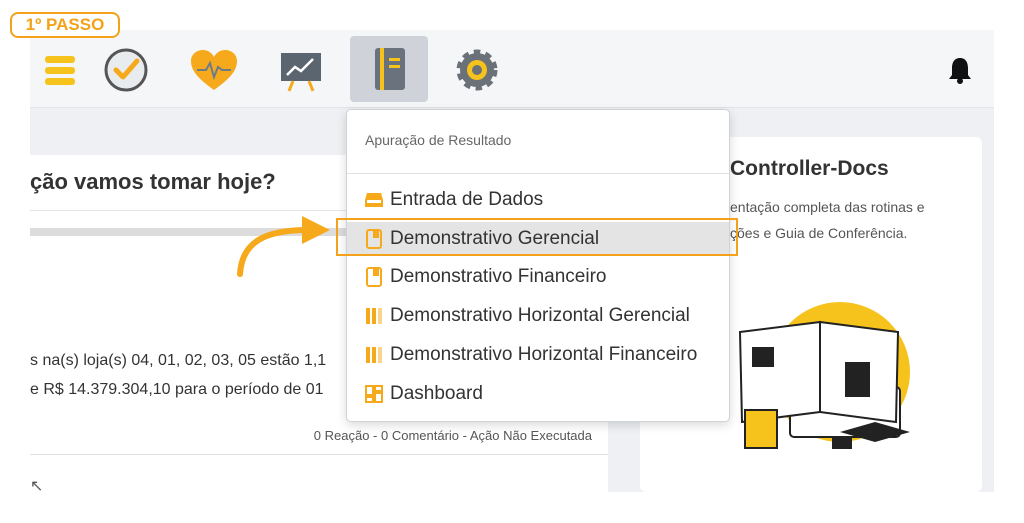 This screenshot has height=523, width=1024. Describe the element at coordinates (467, 199) in the screenshot. I see `menu-item-label: Entrada de Dados` at that location.